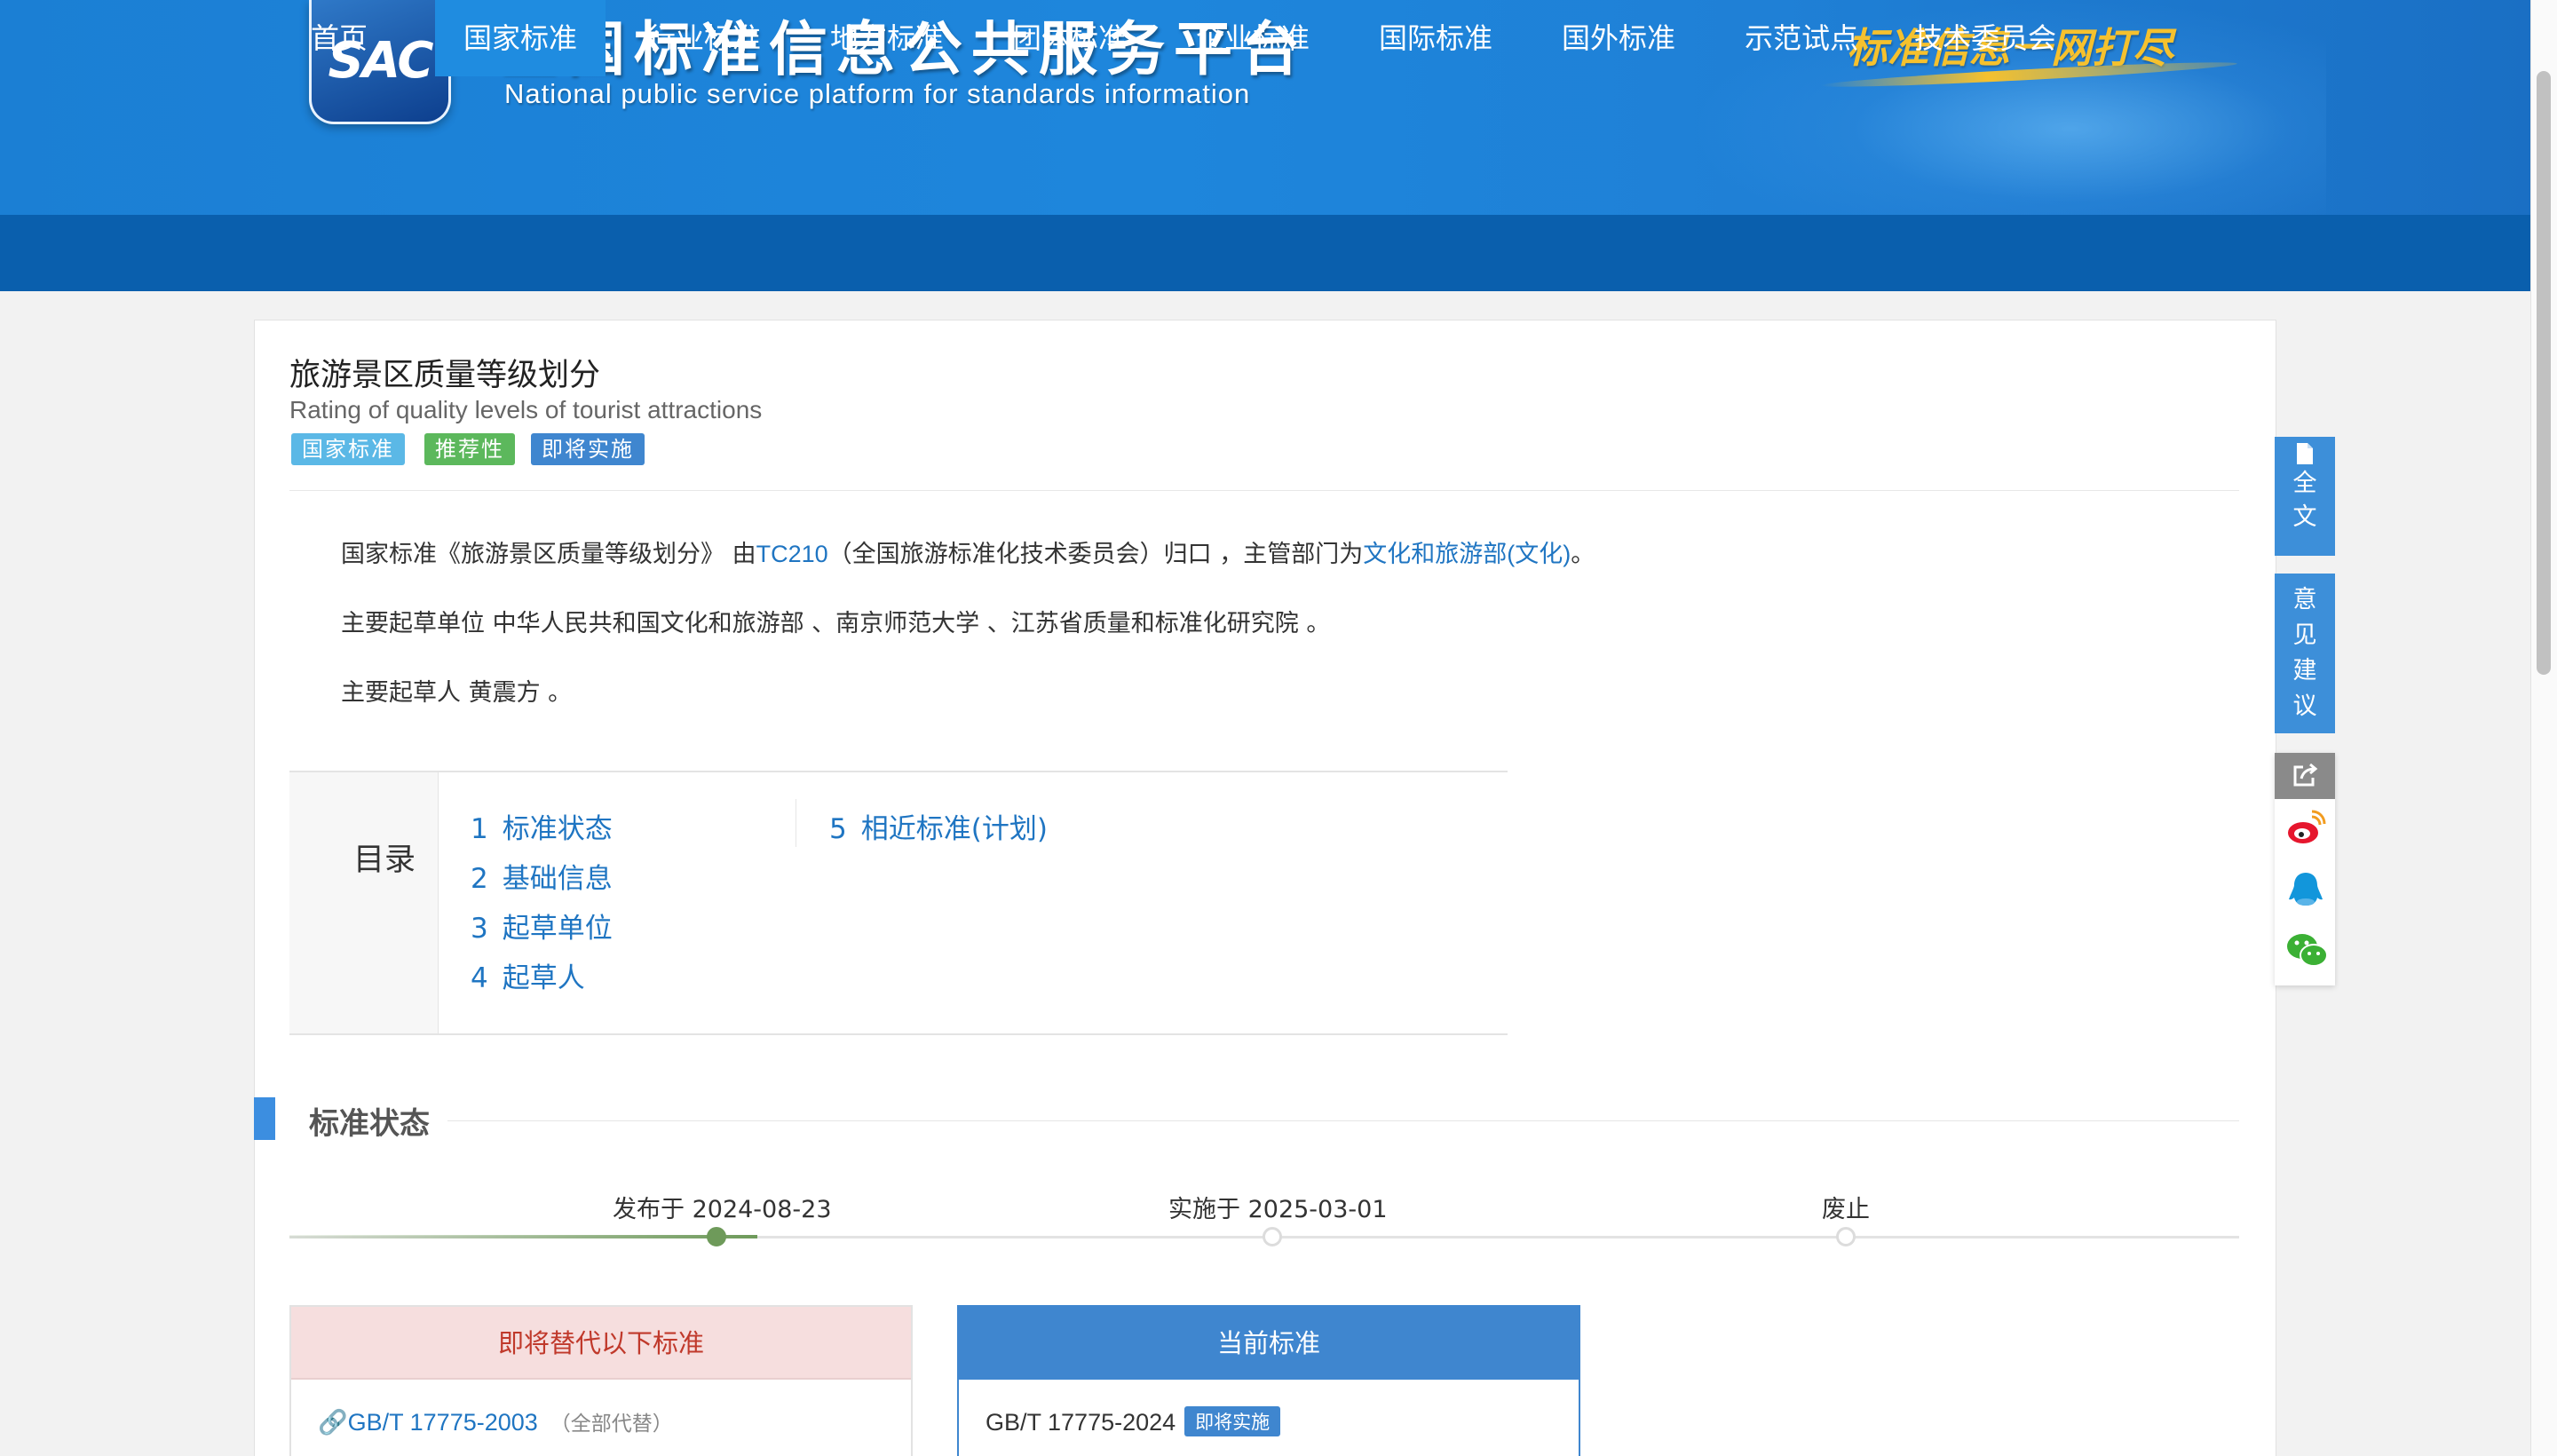  I want to click on qq-icon, so click(2305, 890).